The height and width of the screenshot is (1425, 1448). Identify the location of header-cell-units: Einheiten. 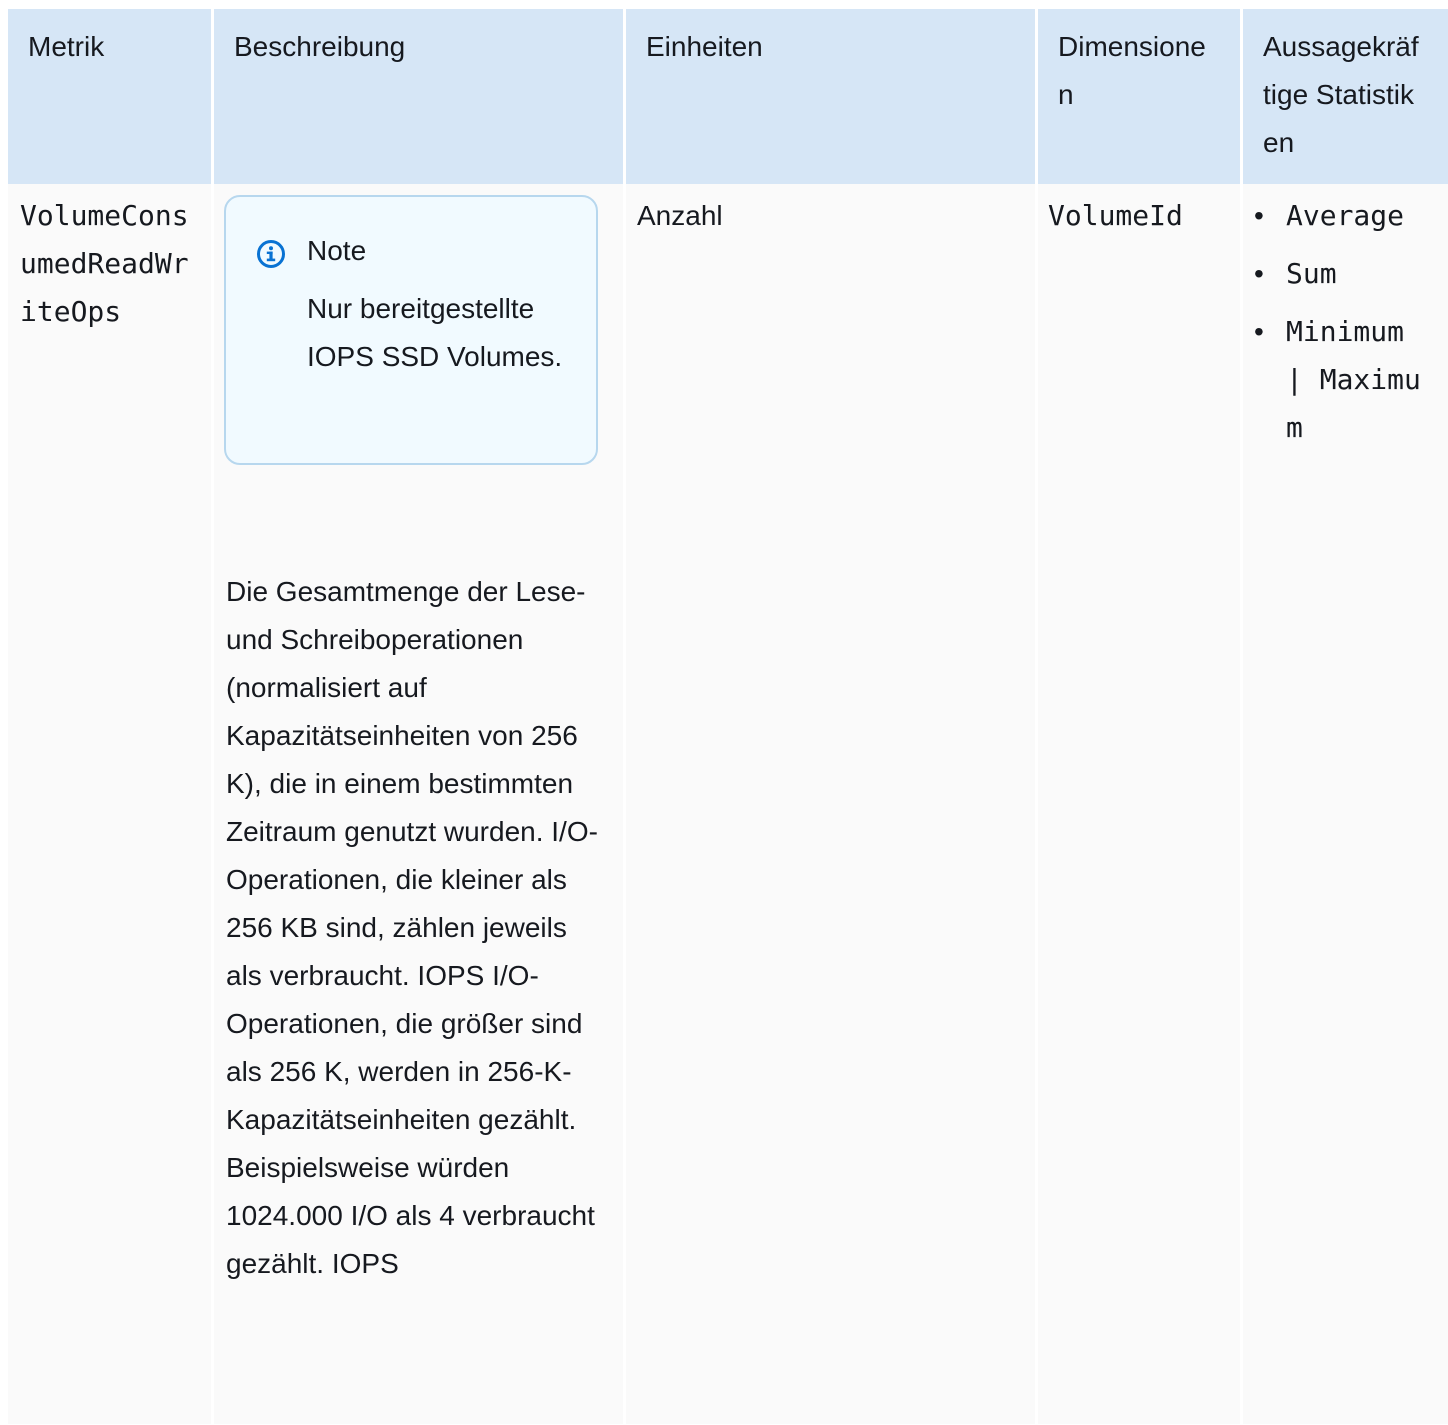
(830, 96).